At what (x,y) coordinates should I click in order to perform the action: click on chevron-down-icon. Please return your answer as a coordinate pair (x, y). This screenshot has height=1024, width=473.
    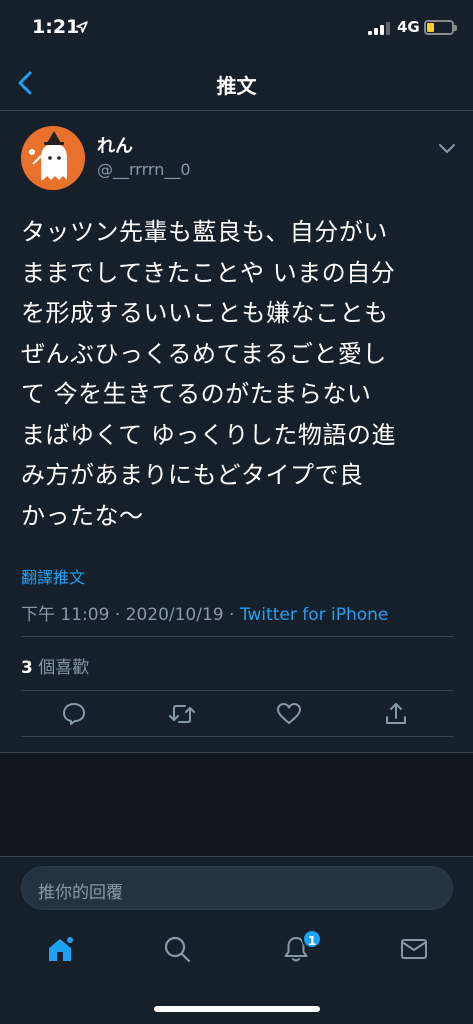
    Looking at the image, I should click on (447, 148).